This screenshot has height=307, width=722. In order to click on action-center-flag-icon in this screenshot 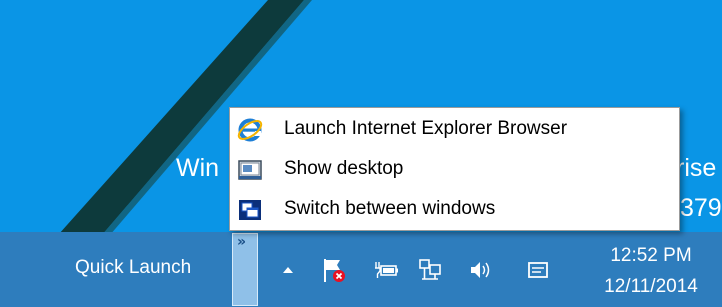, I will do `click(334, 270)`.